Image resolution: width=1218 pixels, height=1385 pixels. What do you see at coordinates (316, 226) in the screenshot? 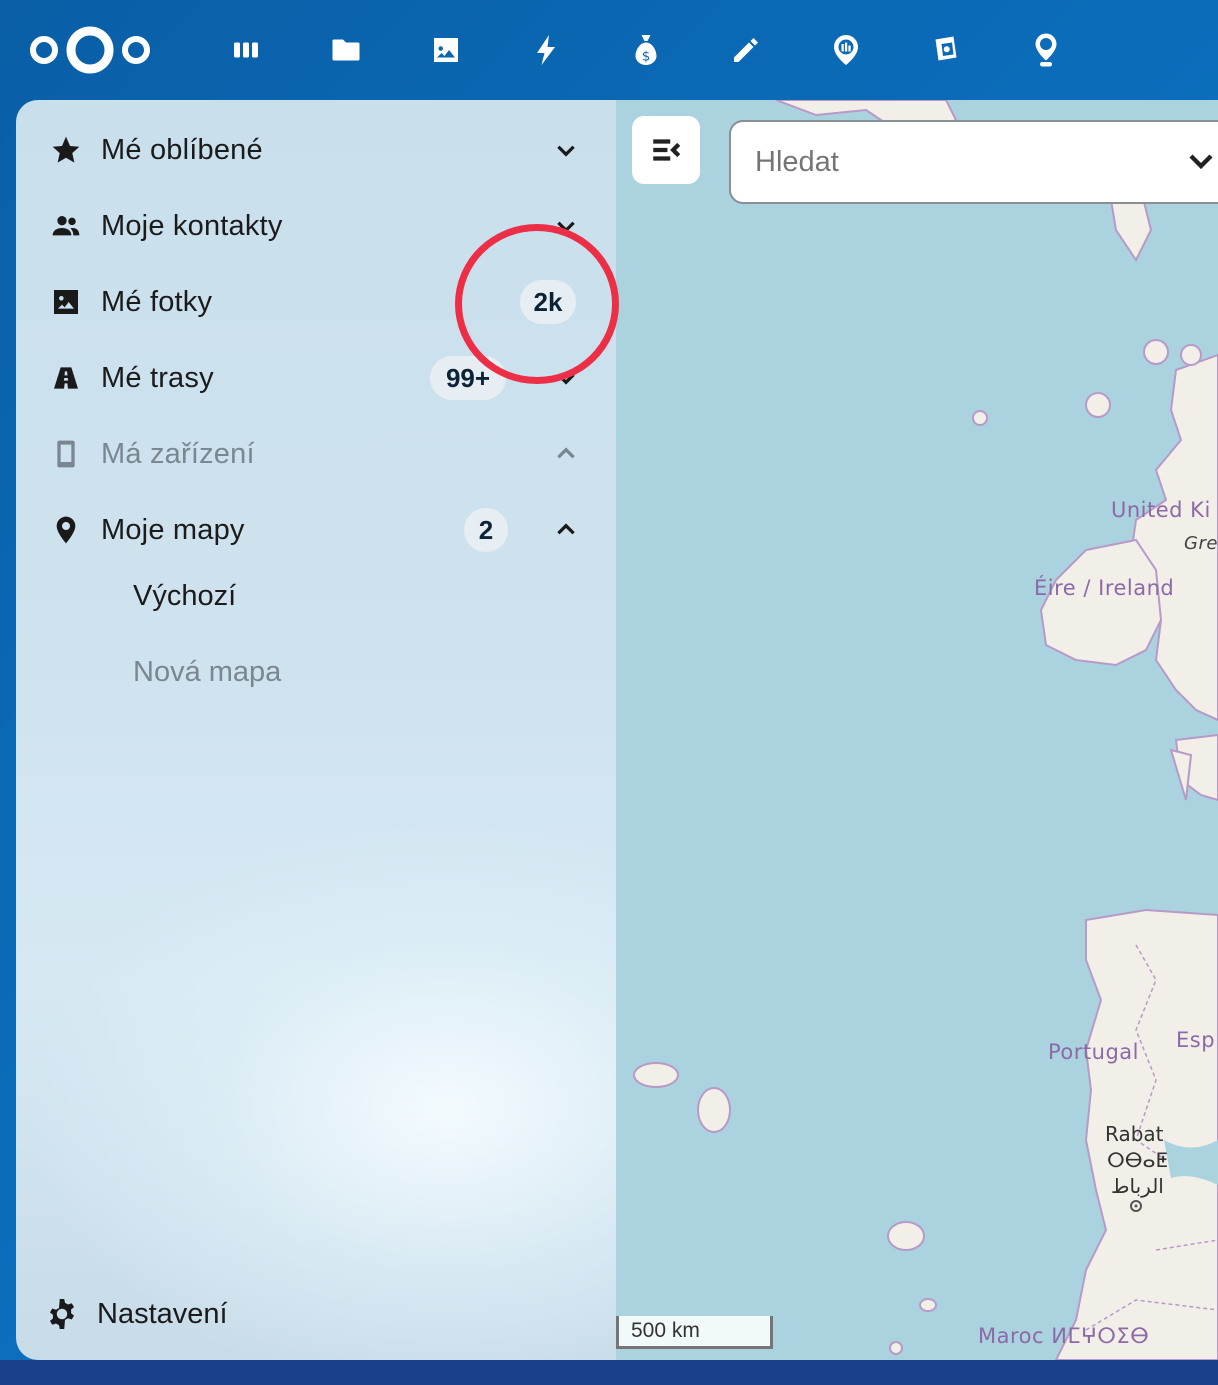
I see `nav-item-contacts: Moje kontakty` at bounding box center [316, 226].